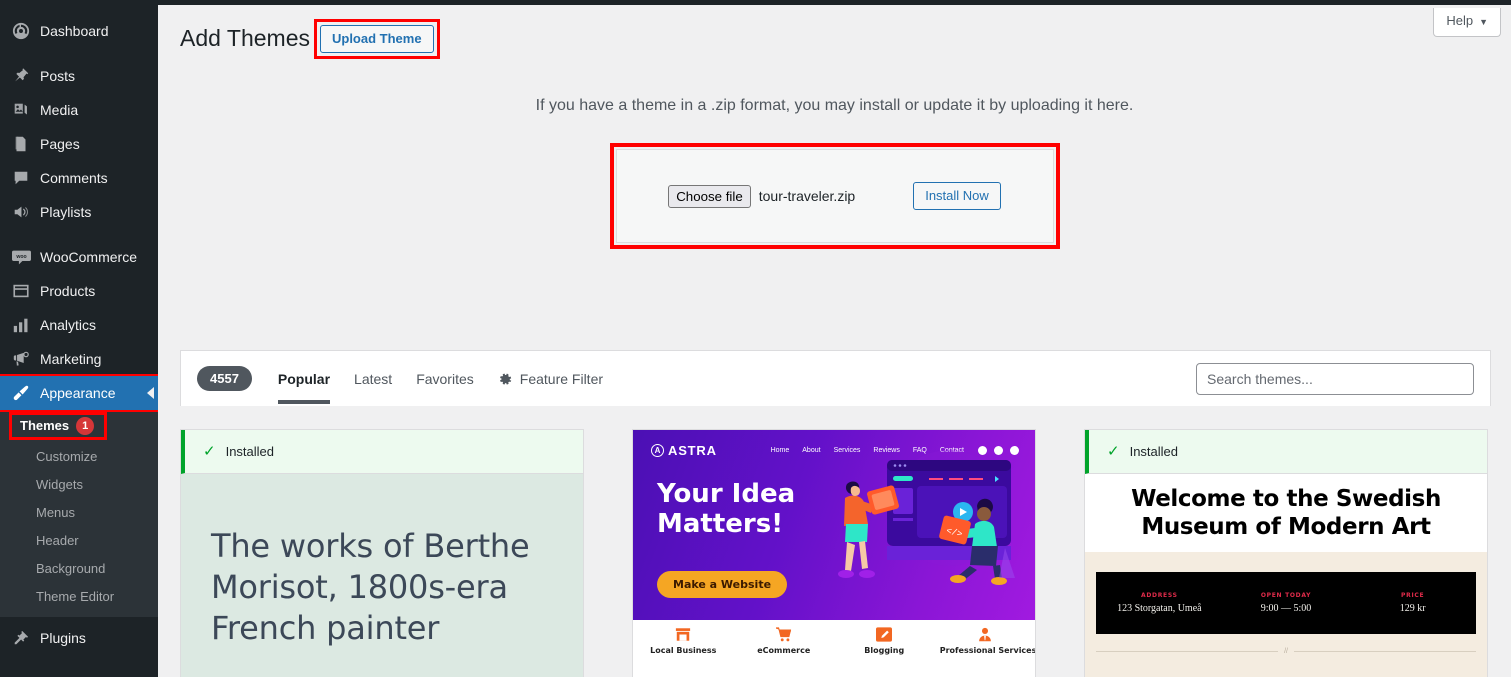 The image size is (1511, 677). What do you see at coordinates (79, 178) in the screenshot?
I see `sidebar-item-comments: Comments` at bounding box center [79, 178].